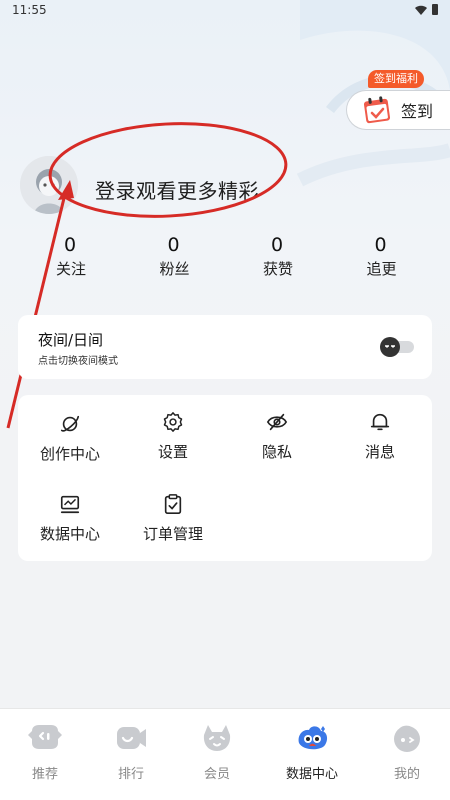  I want to click on stat-fans: 0 粉丝, so click(174, 256).